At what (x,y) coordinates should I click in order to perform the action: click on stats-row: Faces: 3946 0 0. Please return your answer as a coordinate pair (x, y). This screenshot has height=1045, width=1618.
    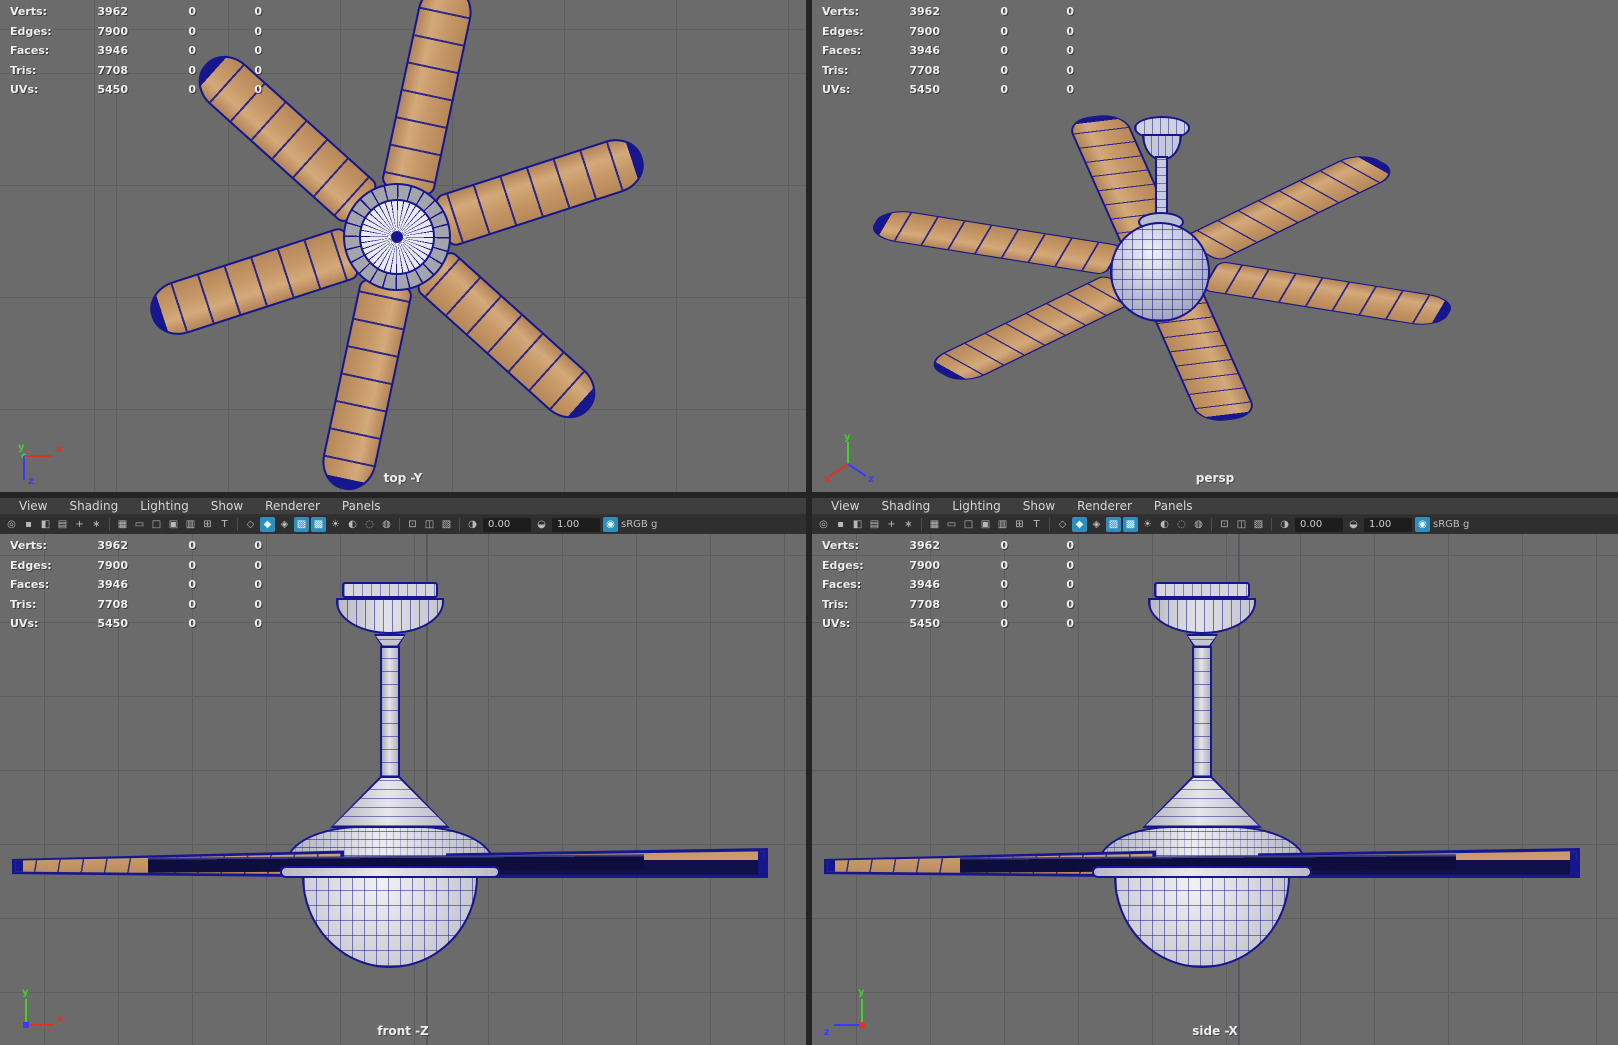
    Looking at the image, I should click on (135, 586).